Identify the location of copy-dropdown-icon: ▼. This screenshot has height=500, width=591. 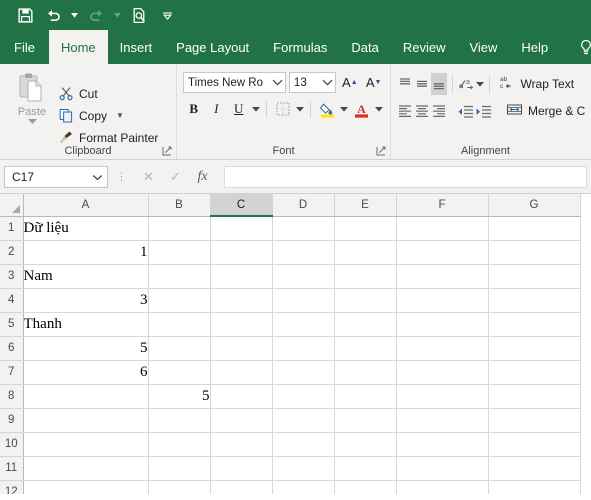
(120, 115).